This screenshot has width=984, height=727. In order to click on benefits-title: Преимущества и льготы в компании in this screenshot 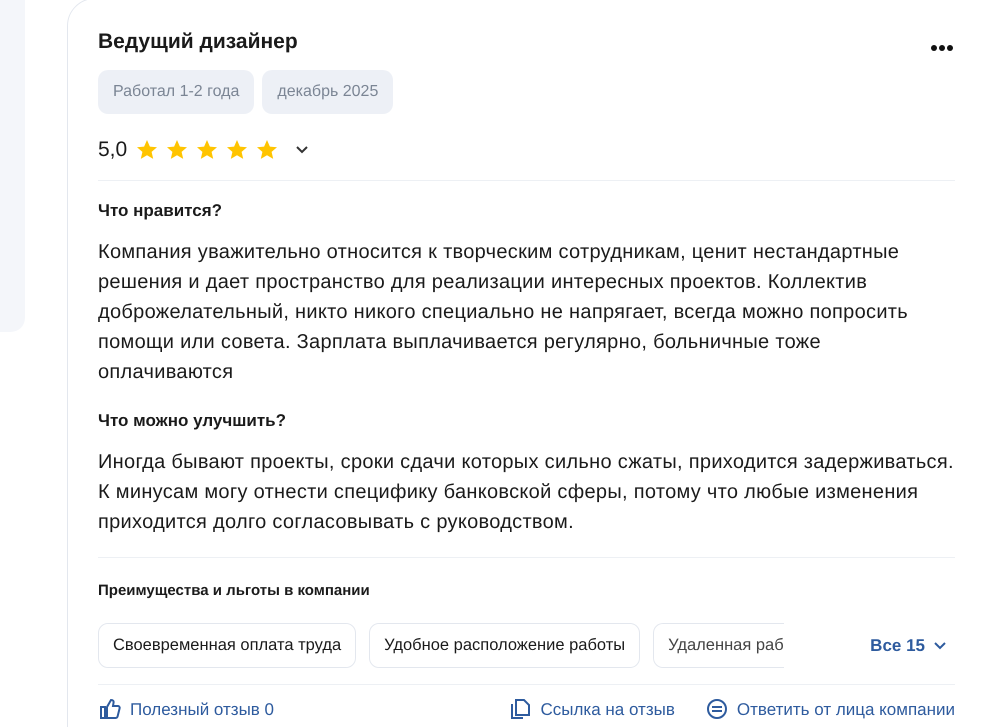, I will do `click(234, 591)`.